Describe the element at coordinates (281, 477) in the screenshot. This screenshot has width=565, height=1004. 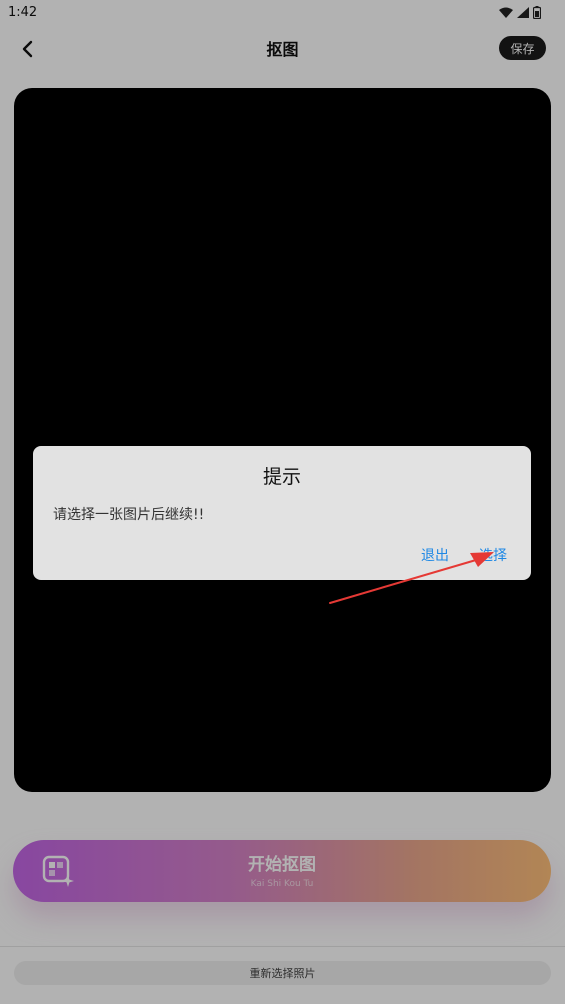
I see `dialog-title: 提示` at that location.